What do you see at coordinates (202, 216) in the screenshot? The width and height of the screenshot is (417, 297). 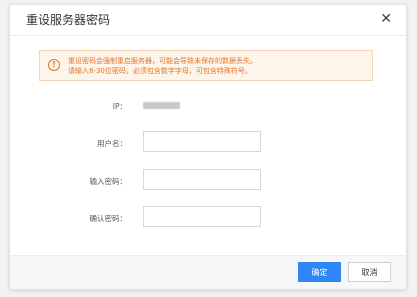 I see `confirm-password-input` at bounding box center [202, 216].